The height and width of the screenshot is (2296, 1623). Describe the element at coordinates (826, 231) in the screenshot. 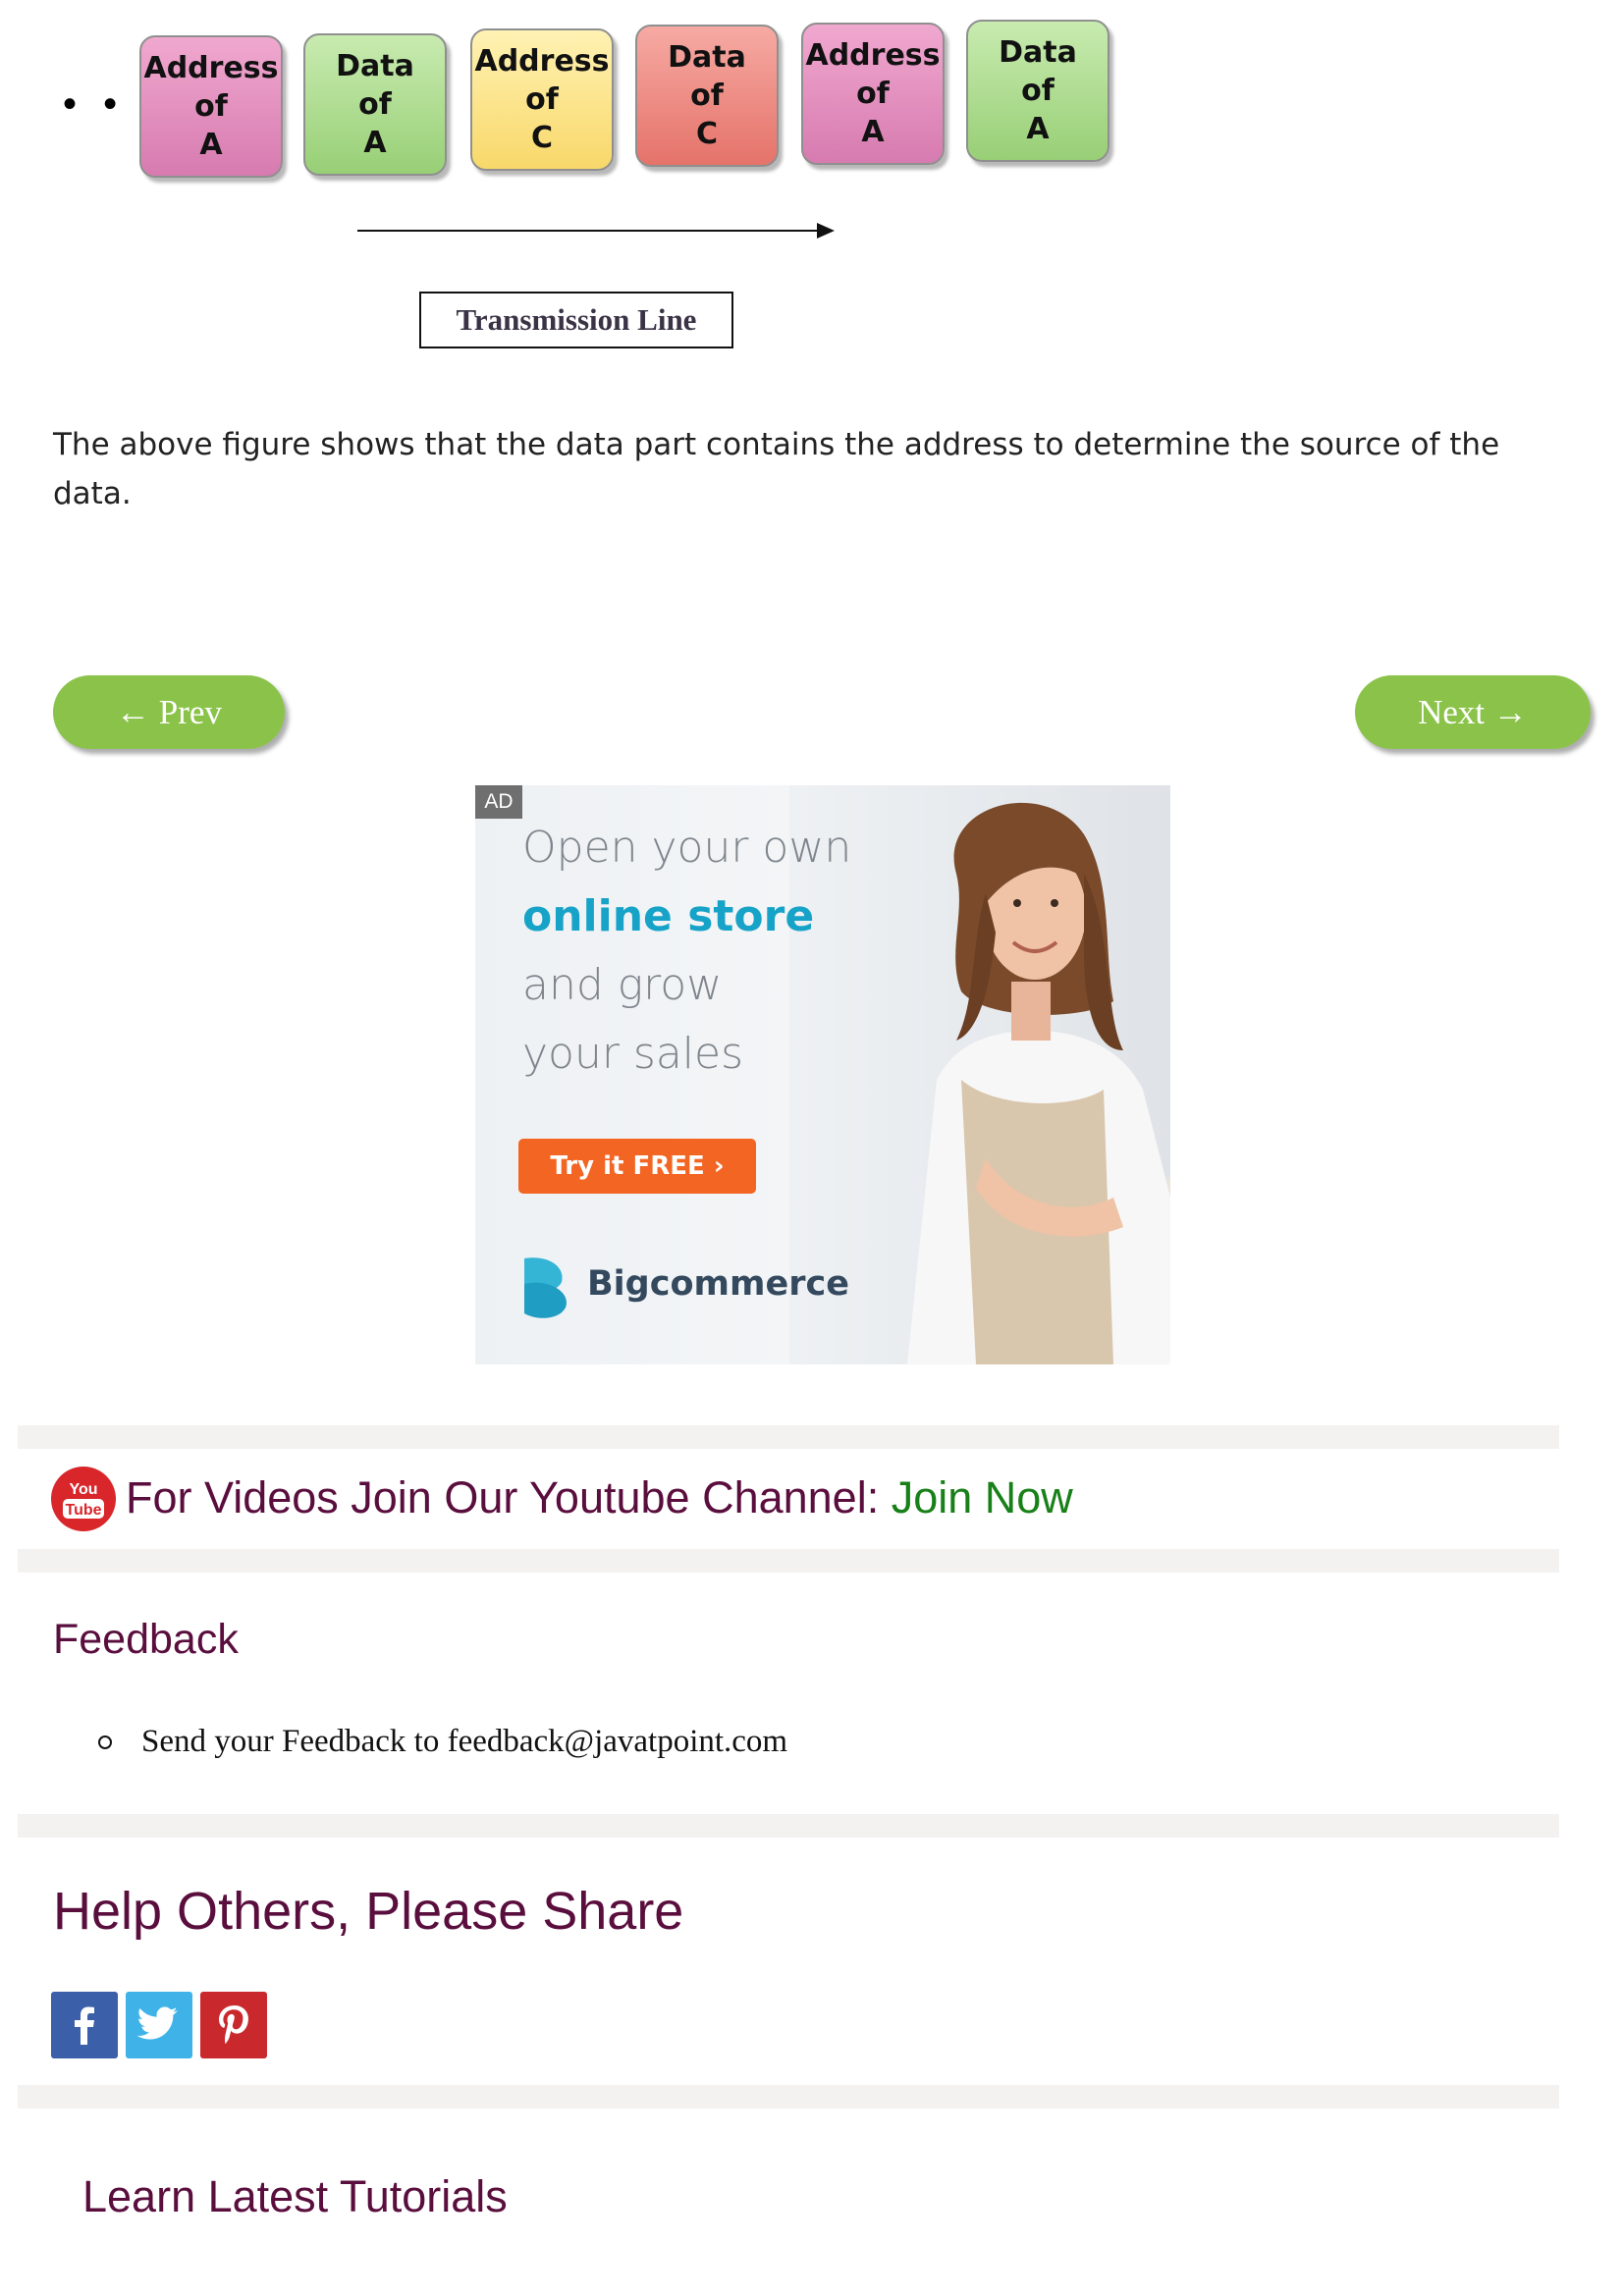

I see `arrow-right-icon` at that location.